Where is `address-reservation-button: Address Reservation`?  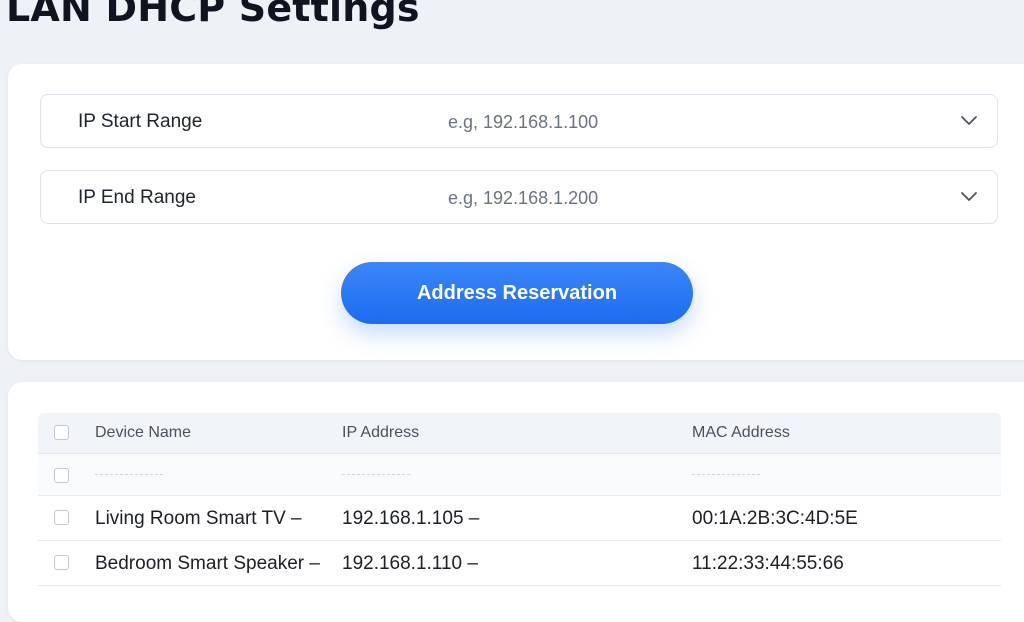
address-reservation-button: Address Reservation is located at coordinates (517, 293).